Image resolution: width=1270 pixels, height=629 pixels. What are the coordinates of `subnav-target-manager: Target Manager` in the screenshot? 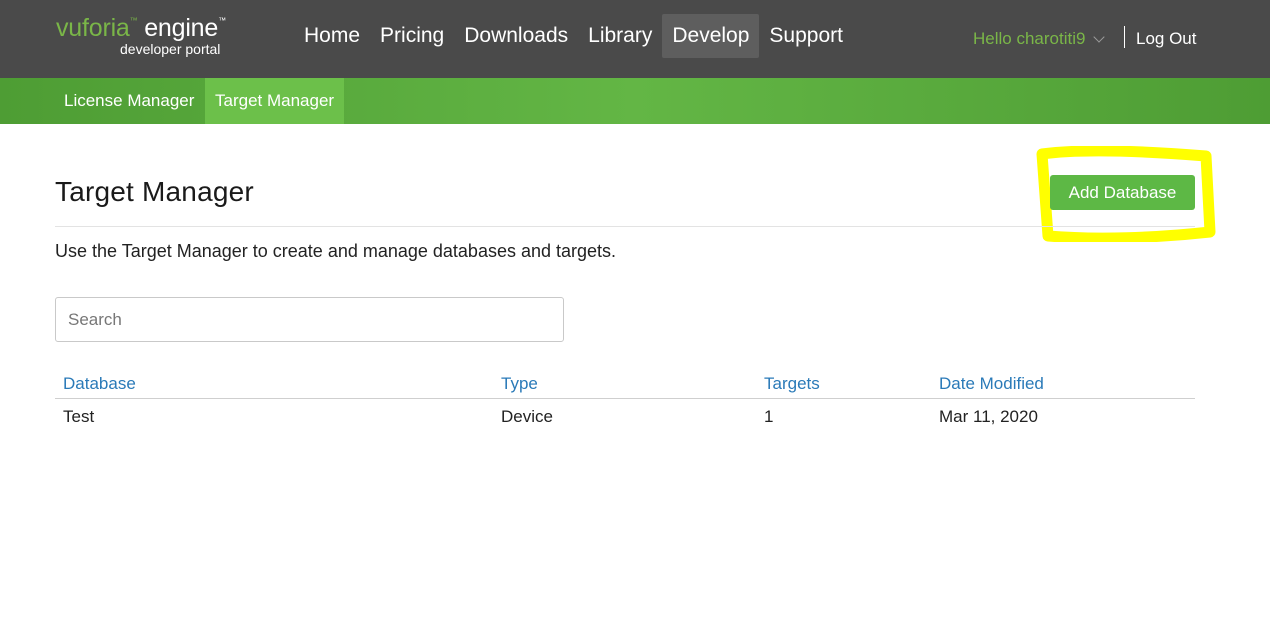 It's located at (275, 101).